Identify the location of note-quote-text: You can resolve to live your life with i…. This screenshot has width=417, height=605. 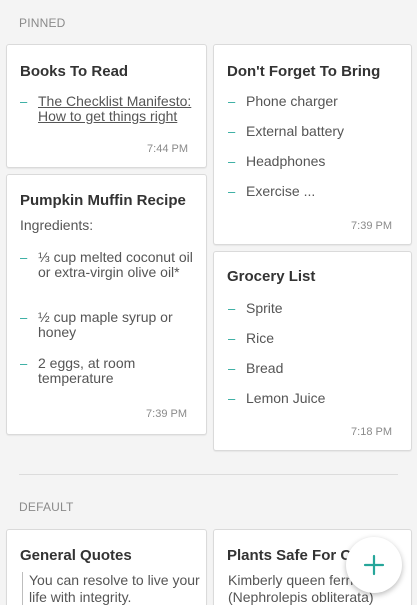
(112, 588).